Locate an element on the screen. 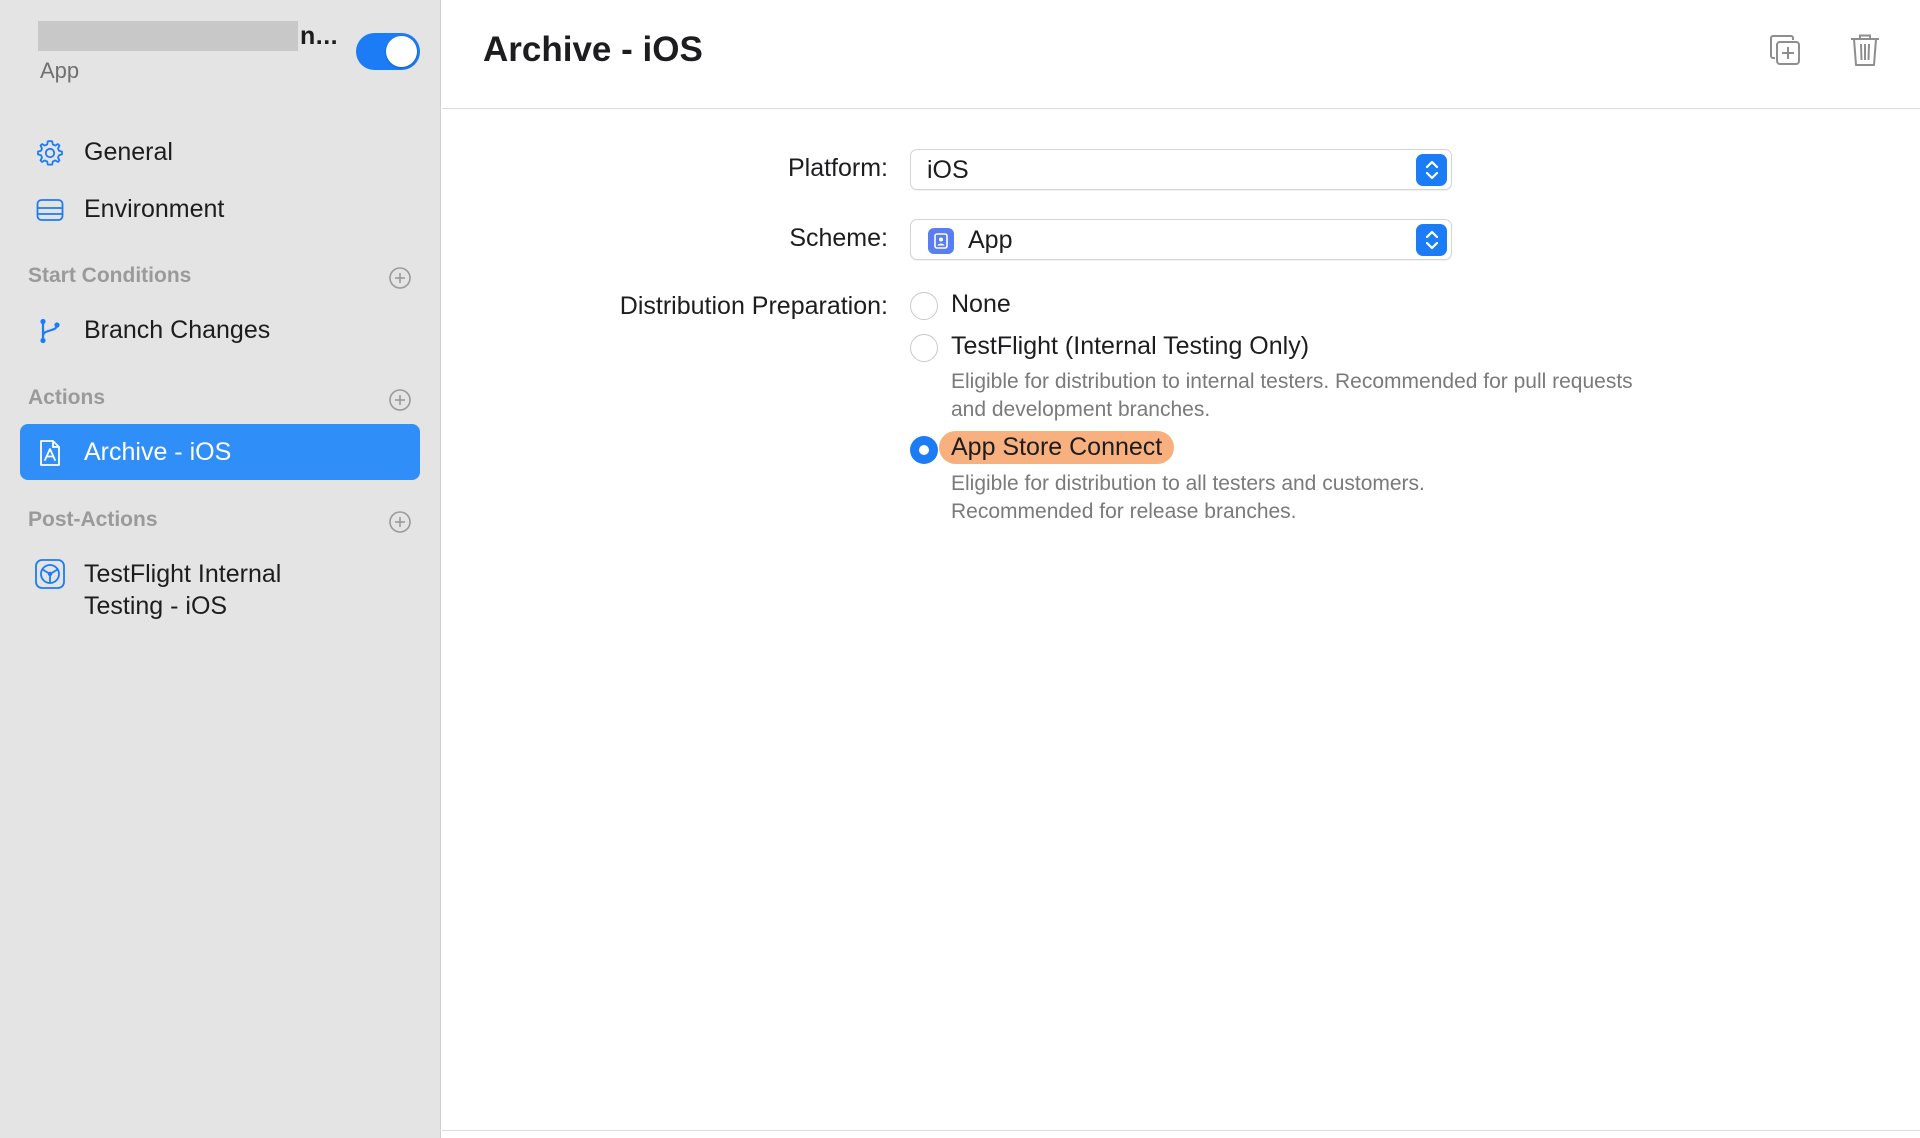  sidebar-item-label: TestFlight Internal Testing - iOS is located at coordinates (182, 590).